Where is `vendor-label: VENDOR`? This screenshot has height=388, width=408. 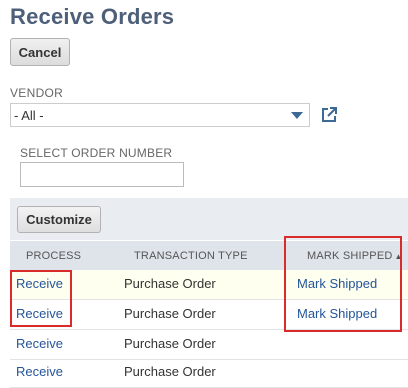 vendor-label: VENDOR is located at coordinates (37, 93).